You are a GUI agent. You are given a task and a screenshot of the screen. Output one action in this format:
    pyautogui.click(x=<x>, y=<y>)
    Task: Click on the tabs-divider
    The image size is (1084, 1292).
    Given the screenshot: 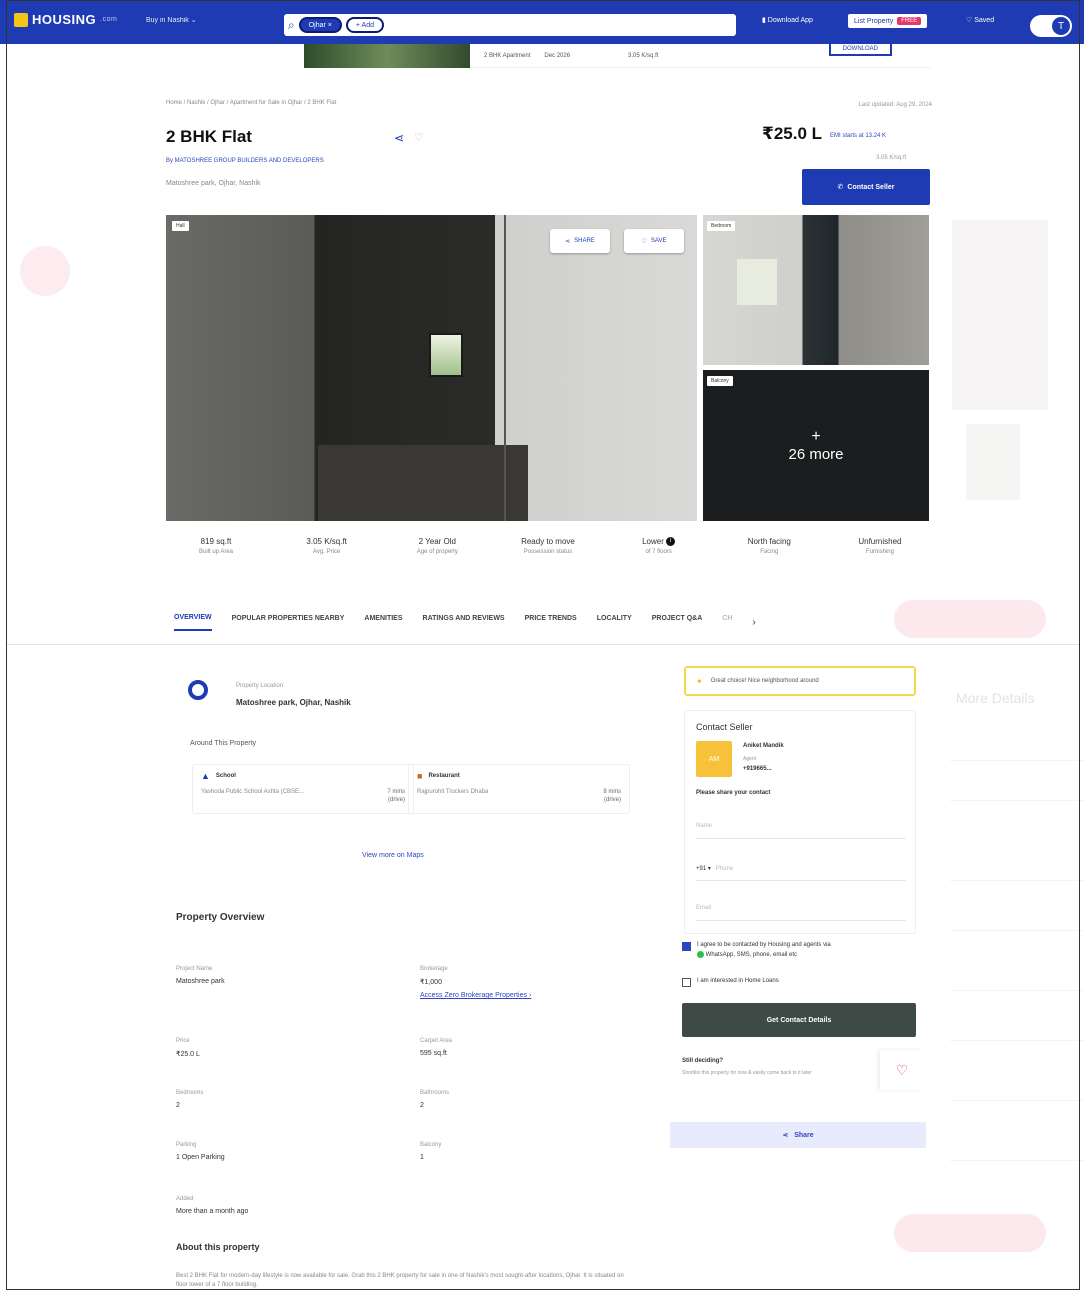 What is the action you would take?
    pyautogui.click(x=543, y=644)
    